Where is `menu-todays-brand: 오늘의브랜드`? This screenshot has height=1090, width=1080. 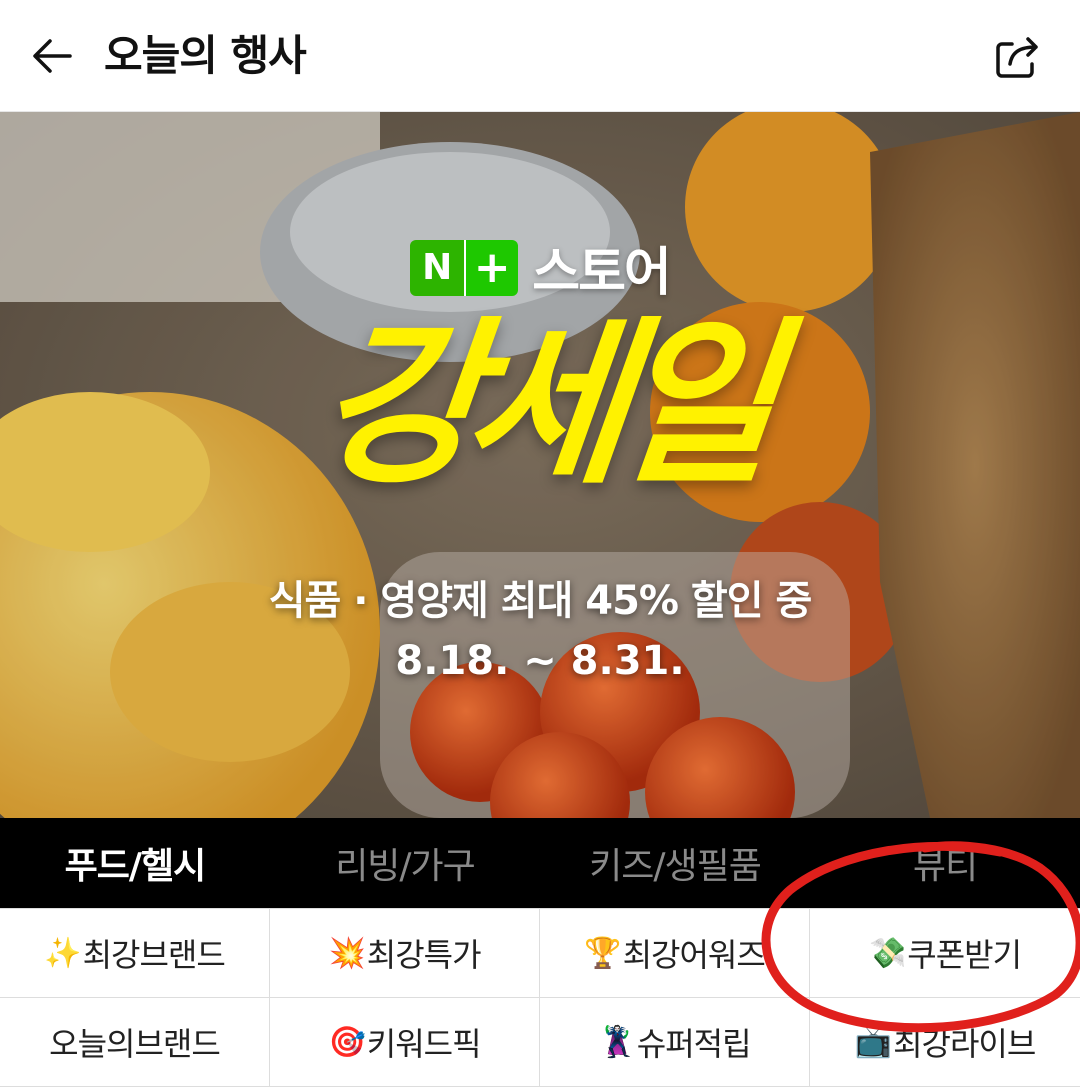
menu-todays-brand: 오늘의브랜드 is located at coordinates (135, 1042).